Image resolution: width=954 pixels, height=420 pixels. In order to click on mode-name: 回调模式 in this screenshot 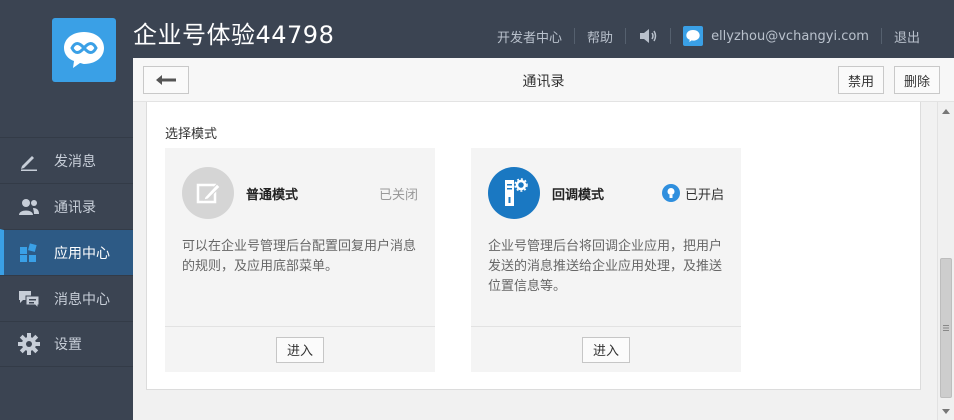, I will do `click(578, 195)`.